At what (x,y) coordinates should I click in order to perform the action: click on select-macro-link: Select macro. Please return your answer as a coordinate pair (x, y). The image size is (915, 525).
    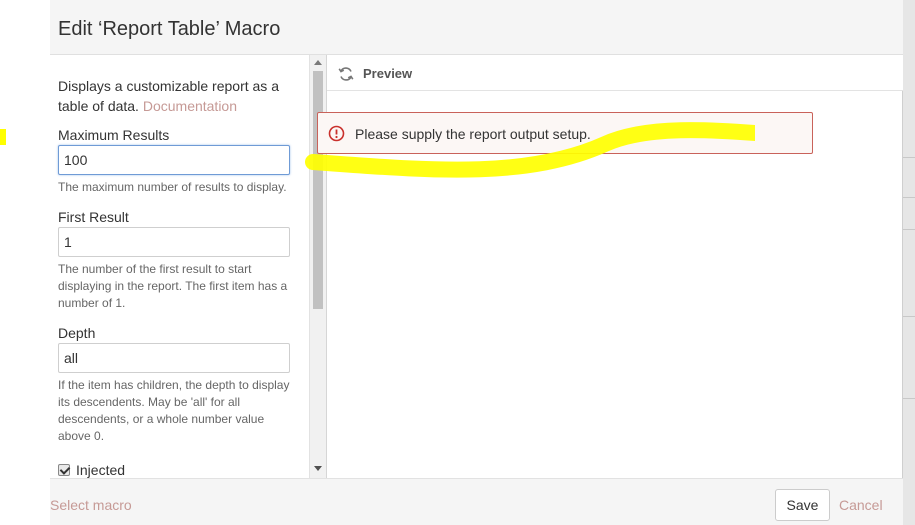
    Looking at the image, I should click on (91, 505).